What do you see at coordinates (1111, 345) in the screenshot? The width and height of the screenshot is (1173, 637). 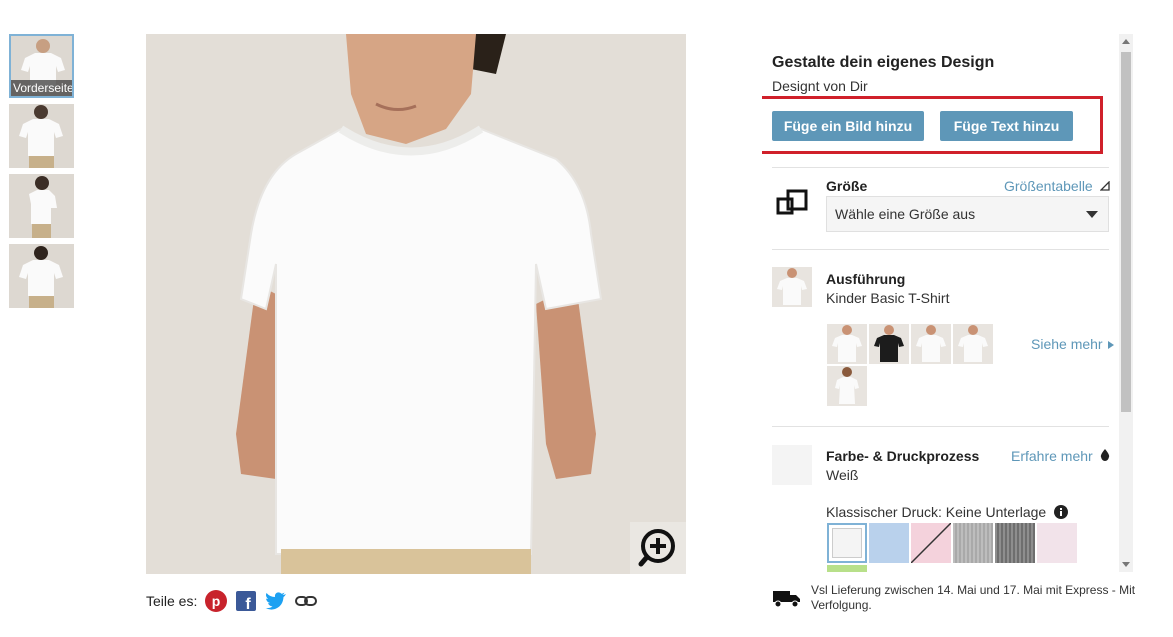 I see `chevron-right-icon` at bounding box center [1111, 345].